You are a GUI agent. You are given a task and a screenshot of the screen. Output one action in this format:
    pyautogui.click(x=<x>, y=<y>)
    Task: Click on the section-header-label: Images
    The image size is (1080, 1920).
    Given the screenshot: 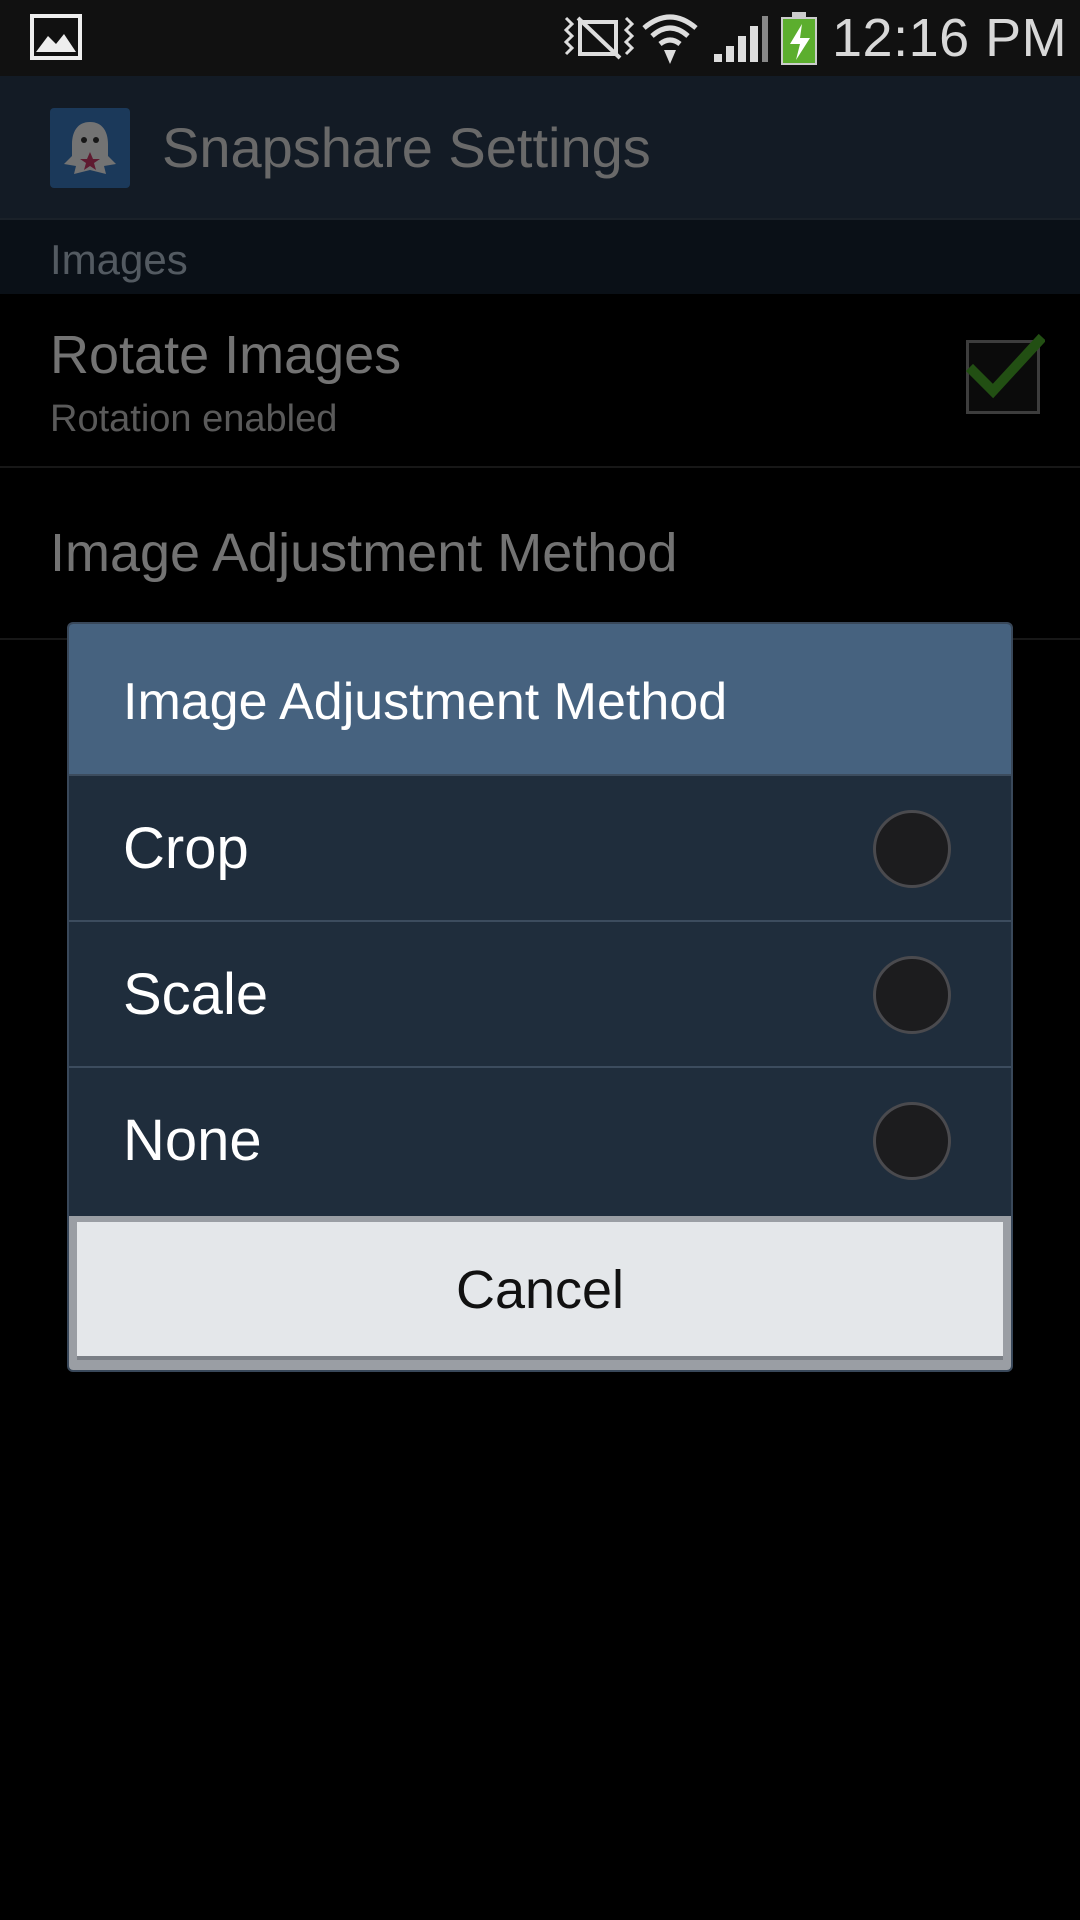 What is the action you would take?
    pyautogui.click(x=119, y=259)
    